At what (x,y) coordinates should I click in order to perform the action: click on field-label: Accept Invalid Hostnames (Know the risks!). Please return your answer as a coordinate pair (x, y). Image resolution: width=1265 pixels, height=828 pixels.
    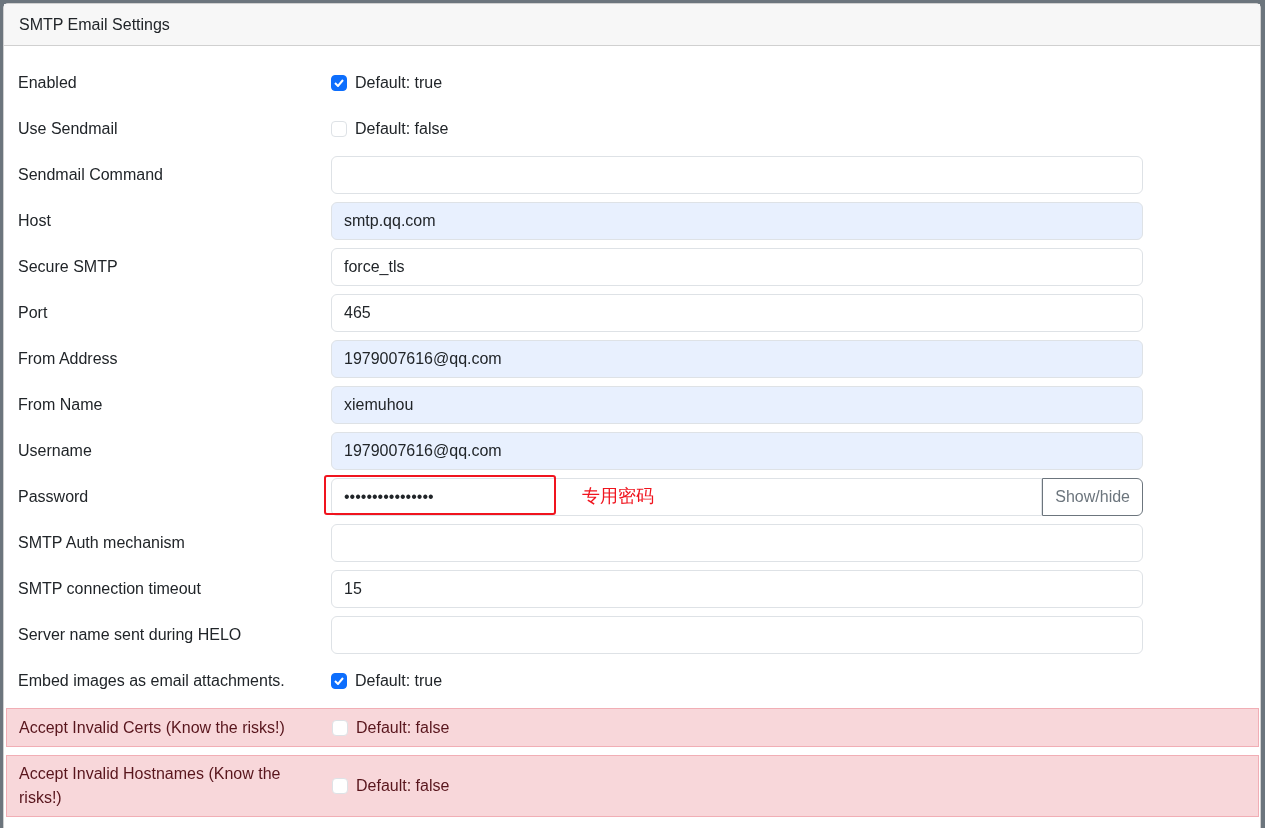
    Looking at the image, I should click on (150, 786).